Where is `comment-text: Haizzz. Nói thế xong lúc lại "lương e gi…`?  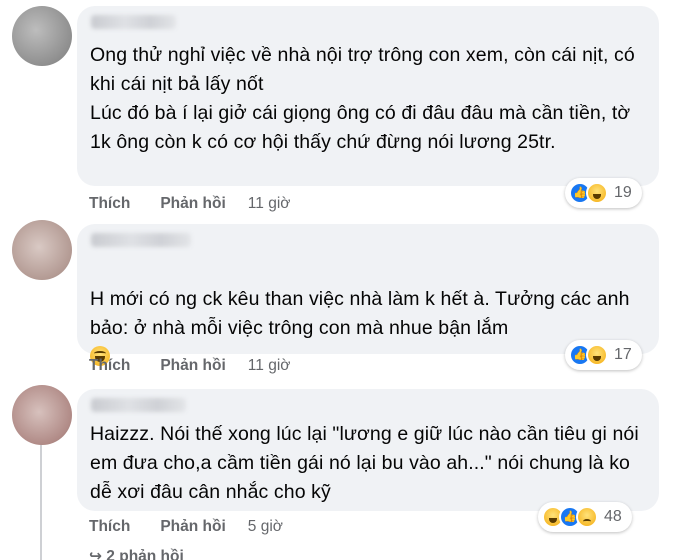 comment-text: Haizzz. Nói thế xong lúc lại "lương e gi… is located at coordinates (364, 463).